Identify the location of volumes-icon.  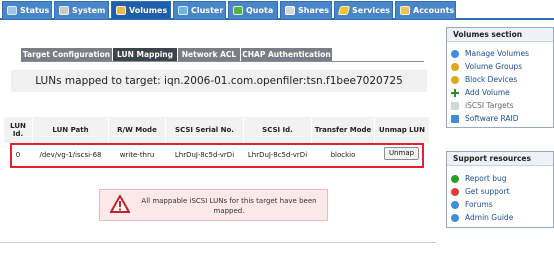
(121, 10).